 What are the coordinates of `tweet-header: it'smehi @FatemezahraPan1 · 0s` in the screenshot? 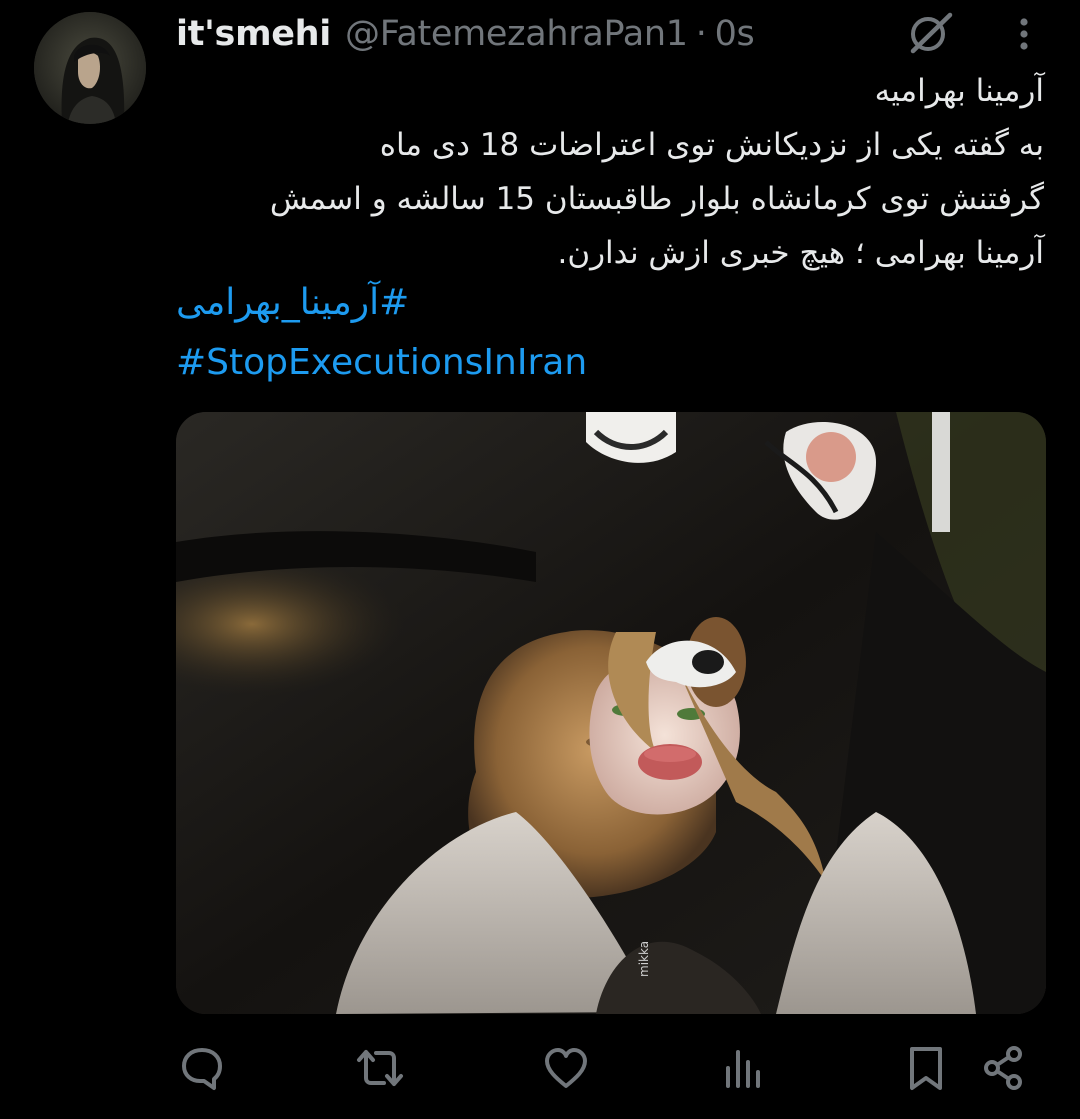 It's located at (465, 34).